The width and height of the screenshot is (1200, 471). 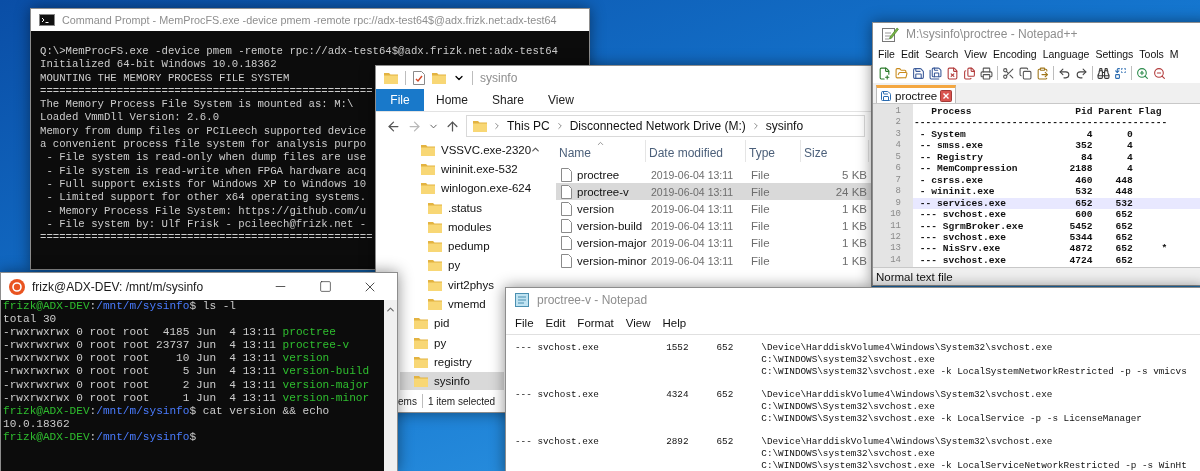 What do you see at coordinates (186, 385) in the screenshot?
I see `terminal-line: -rwxrwxrwx 0 root root 2 Jun 4 13:11 version-major` at bounding box center [186, 385].